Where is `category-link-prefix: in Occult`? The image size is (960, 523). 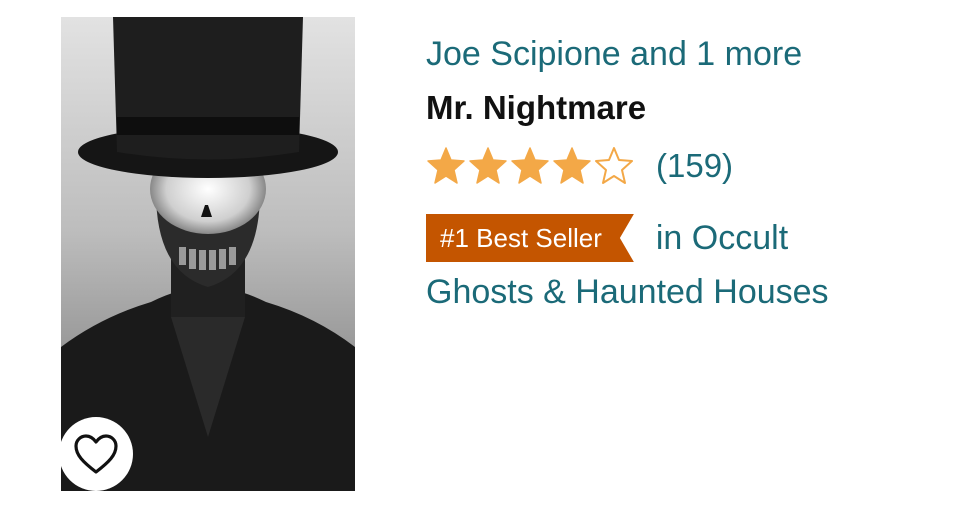 category-link-prefix: in Occult is located at coordinates (722, 238).